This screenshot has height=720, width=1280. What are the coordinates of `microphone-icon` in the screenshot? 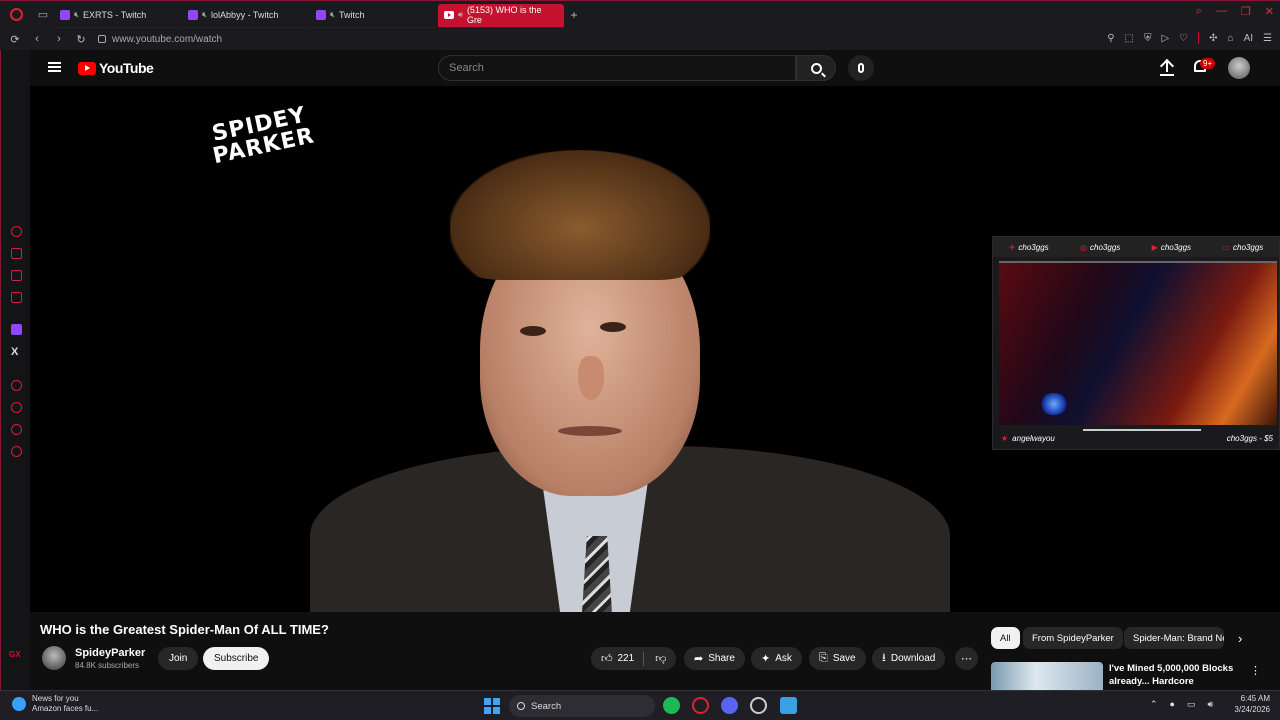 It's located at (861, 68).